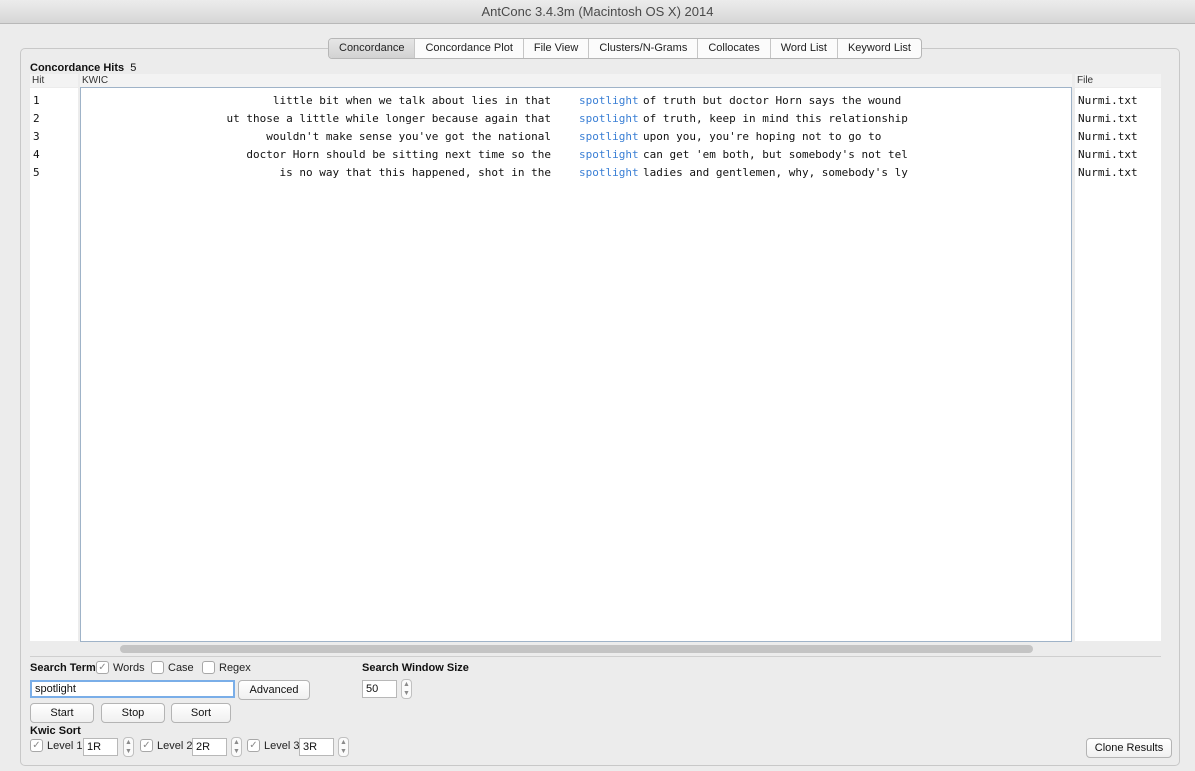  Describe the element at coordinates (77, 68) in the screenshot. I see `concordance-hits-label: Concordance Hits` at that location.